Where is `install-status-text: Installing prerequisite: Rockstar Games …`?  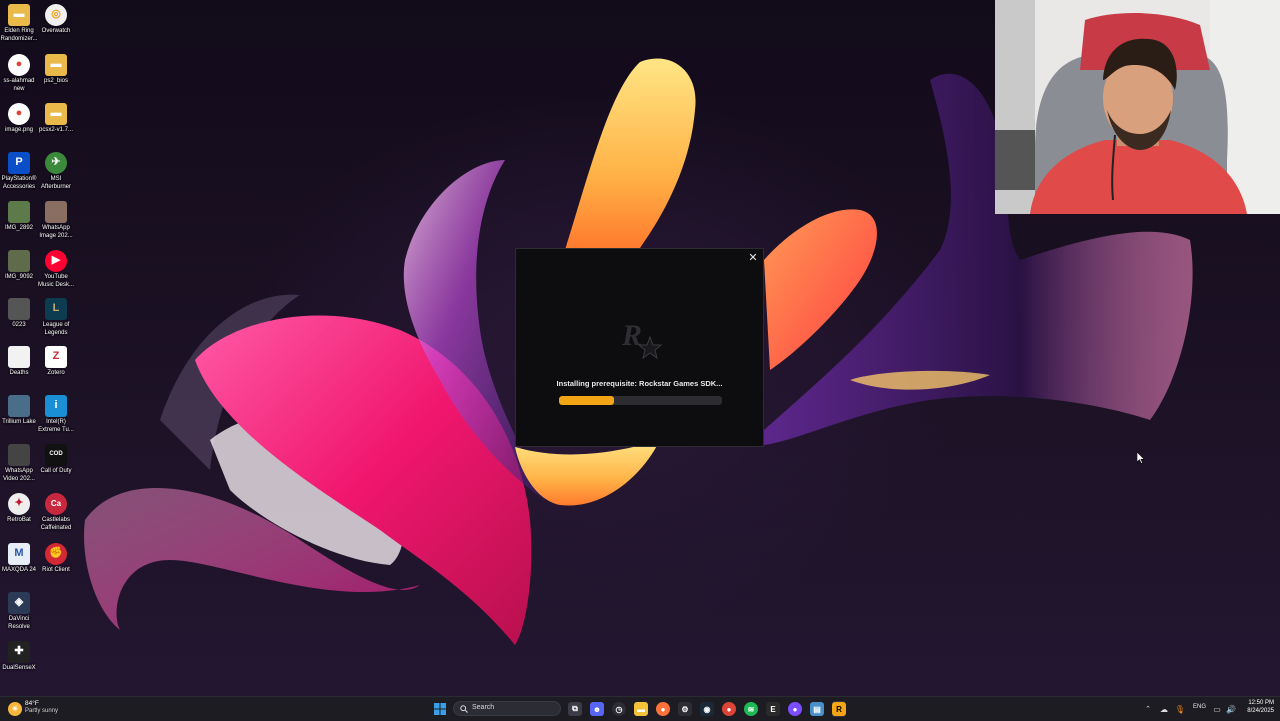 install-status-text: Installing prerequisite: Rockstar Games … is located at coordinates (639, 383).